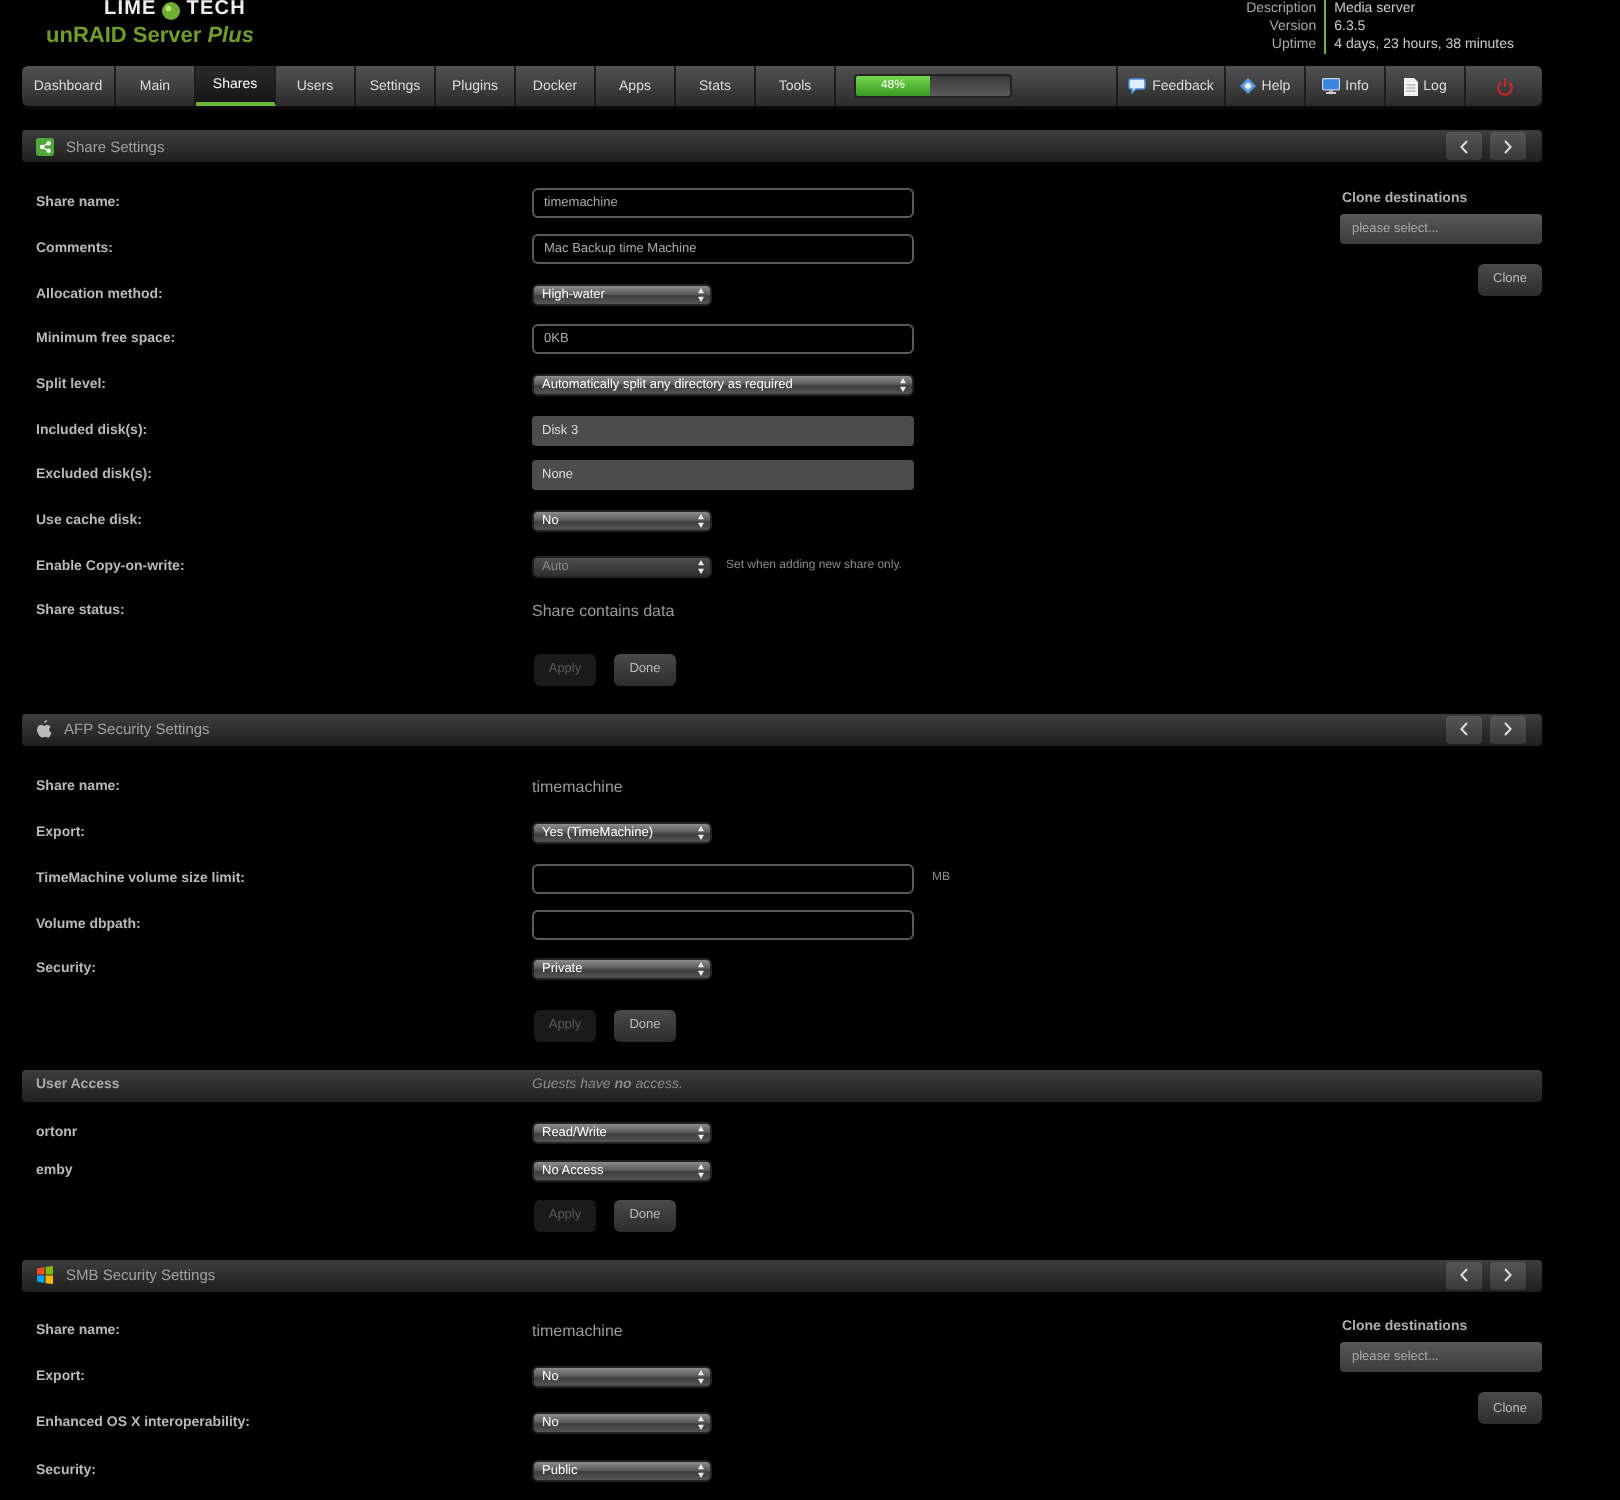  What do you see at coordinates (603, 611) in the screenshot?
I see `field-value: Share contains data` at bounding box center [603, 611].